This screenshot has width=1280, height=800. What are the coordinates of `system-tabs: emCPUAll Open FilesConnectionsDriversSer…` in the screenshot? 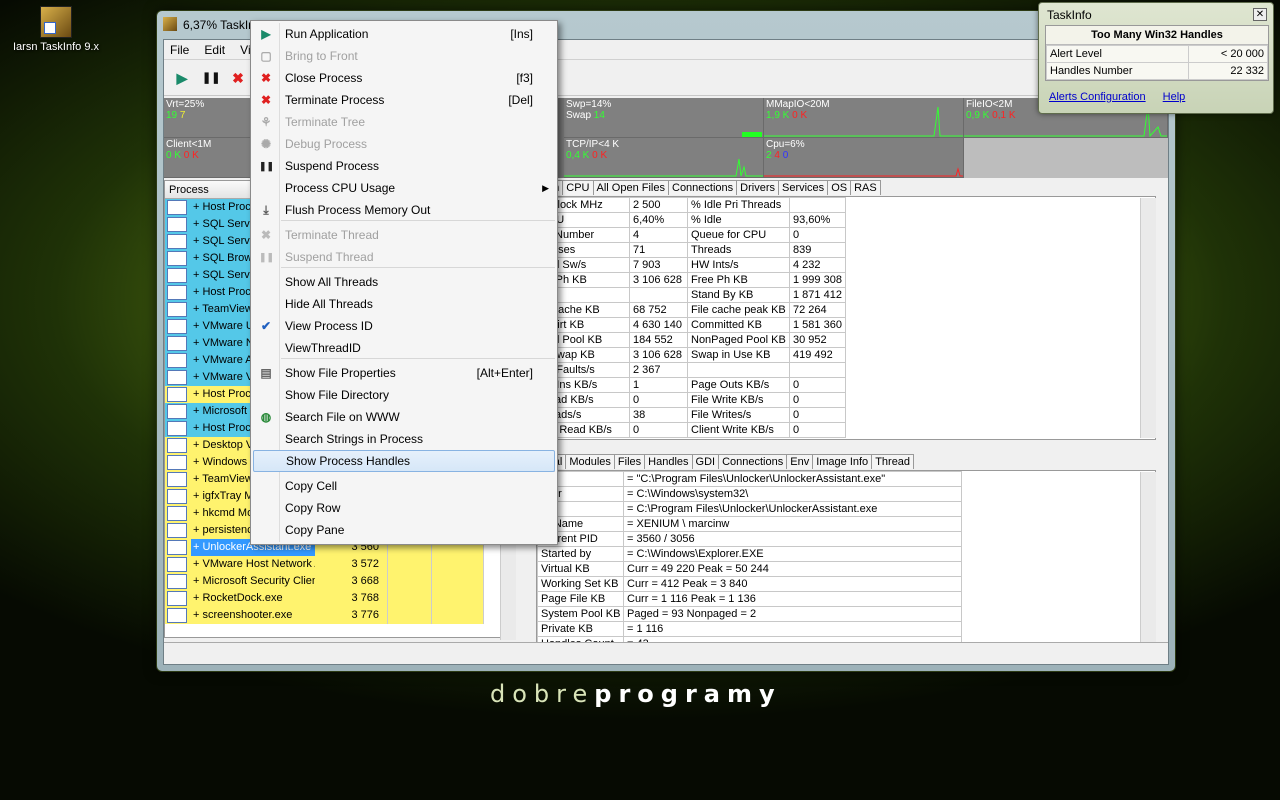 It's located at (710, 188).